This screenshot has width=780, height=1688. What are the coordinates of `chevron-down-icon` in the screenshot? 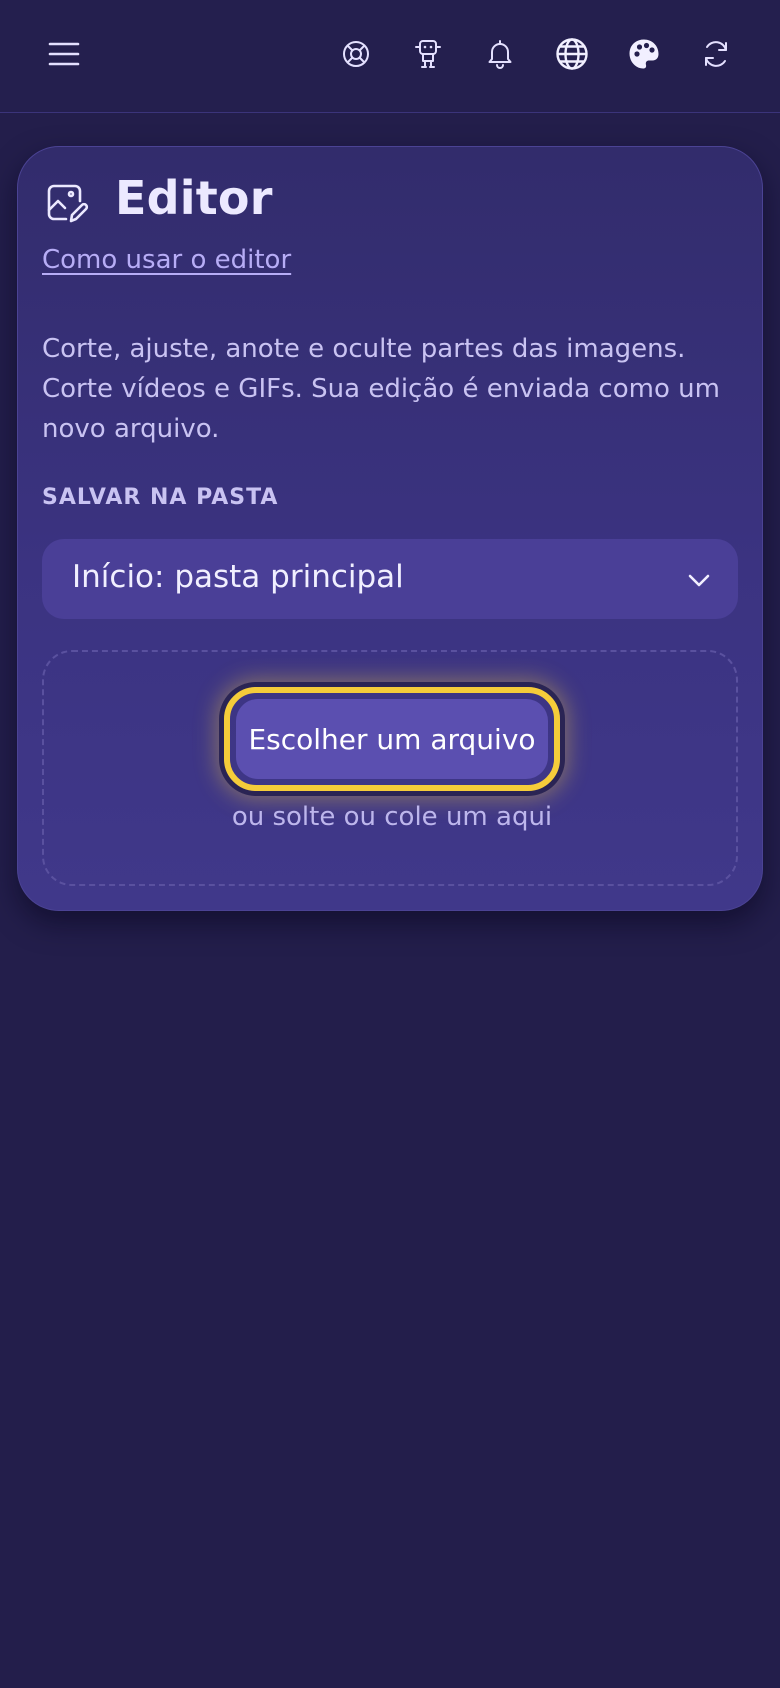 It's located at (699, 580).